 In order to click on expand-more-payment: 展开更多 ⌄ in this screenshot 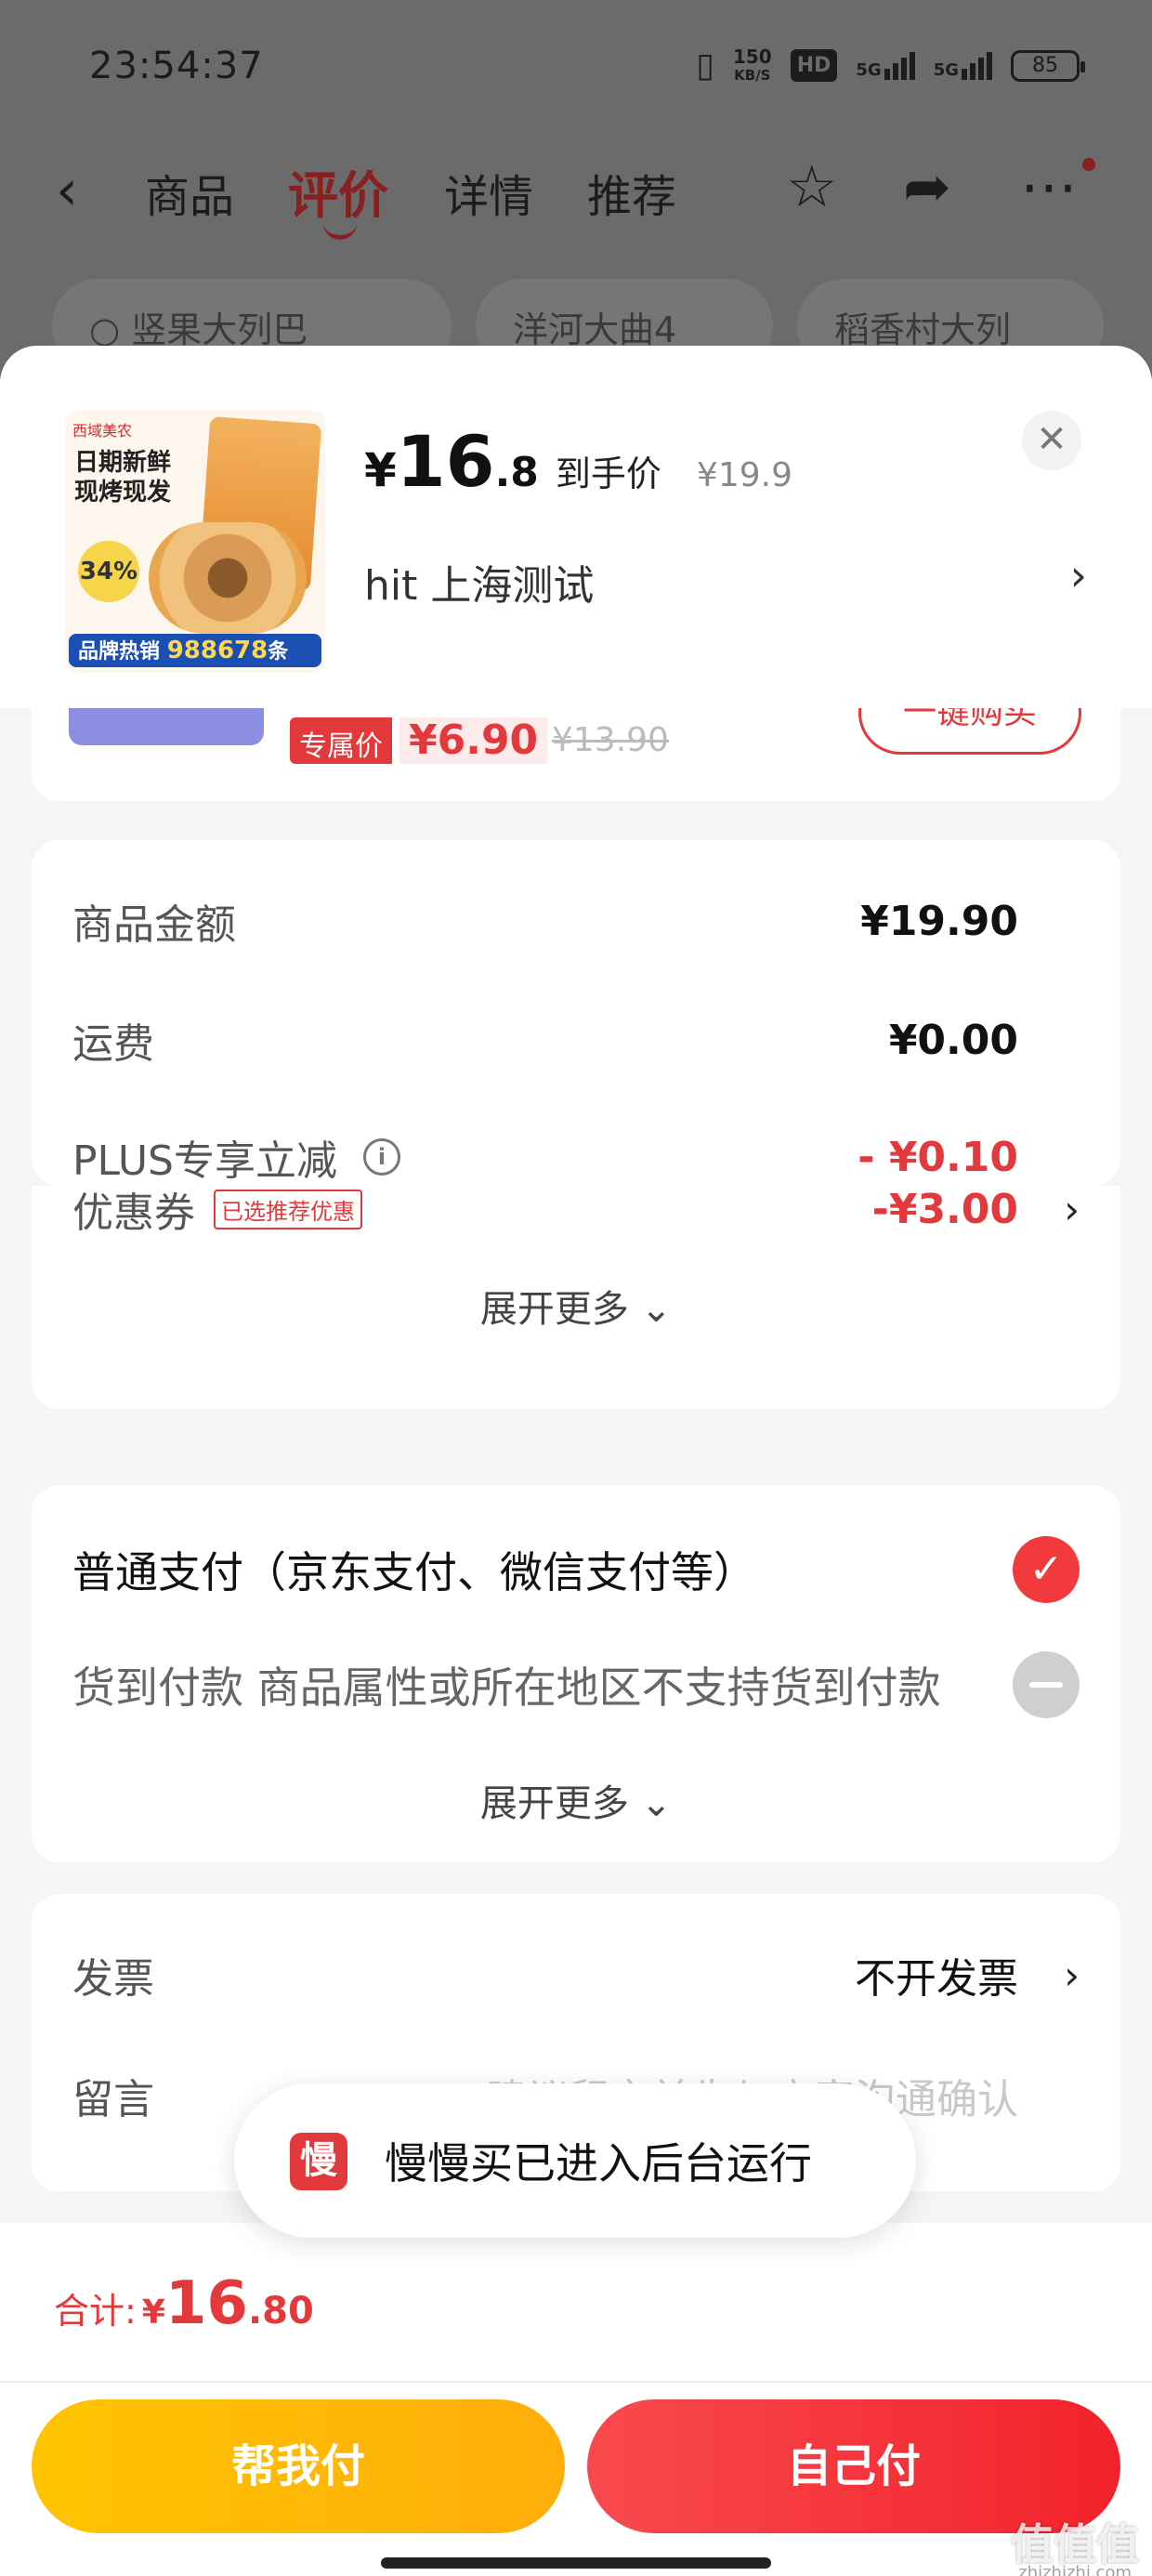, I will do `click(576, 1800)`.